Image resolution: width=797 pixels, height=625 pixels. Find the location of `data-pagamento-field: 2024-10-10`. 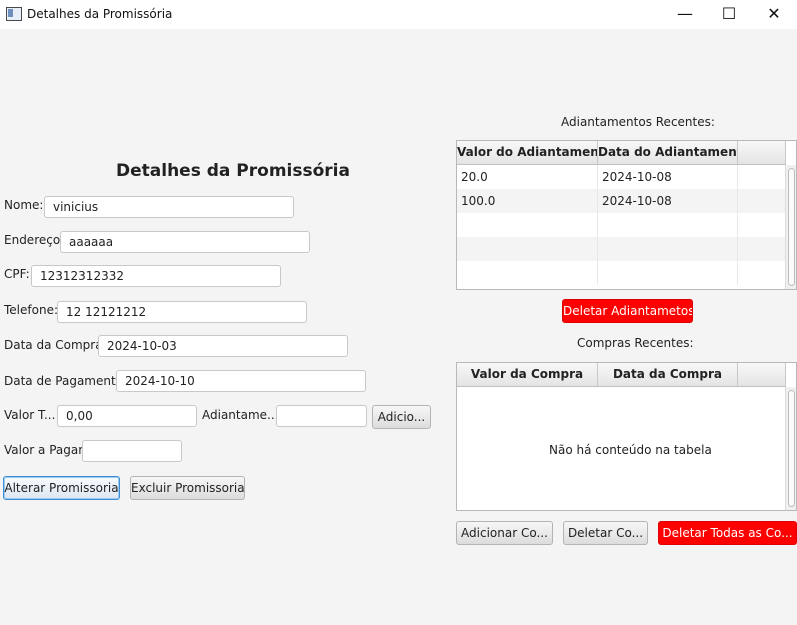

data-pagamento-field: 2024-10-10 is located at coordinates (241, 381).